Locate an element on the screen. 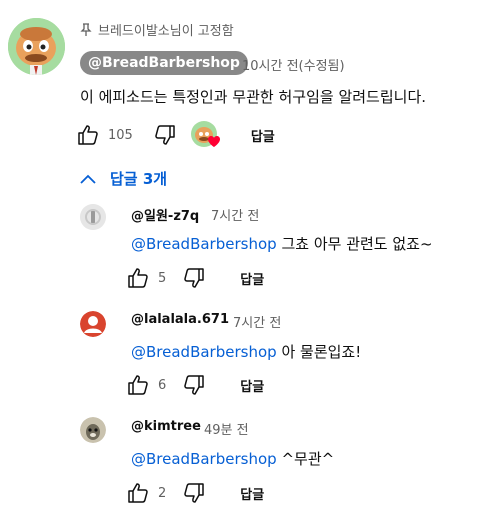  reply-body: 아 물론입죠! is located at coordinates (321, 352).